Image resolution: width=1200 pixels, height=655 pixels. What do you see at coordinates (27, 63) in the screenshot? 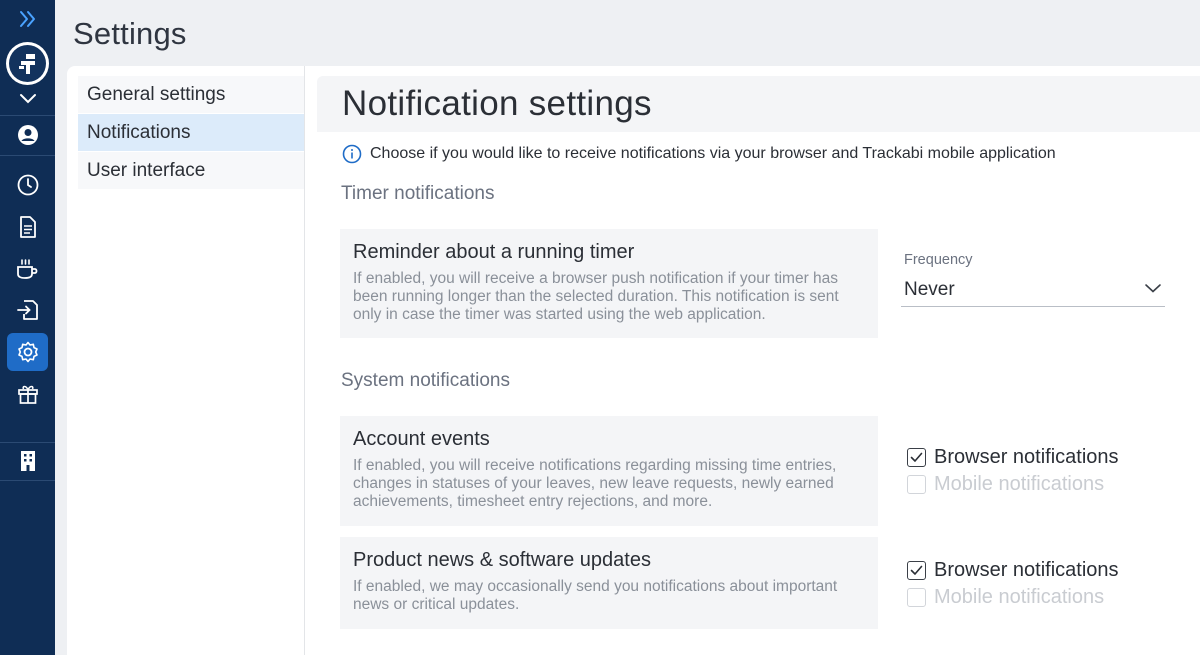
I see `app-logo` at bounding box center [27, 63].